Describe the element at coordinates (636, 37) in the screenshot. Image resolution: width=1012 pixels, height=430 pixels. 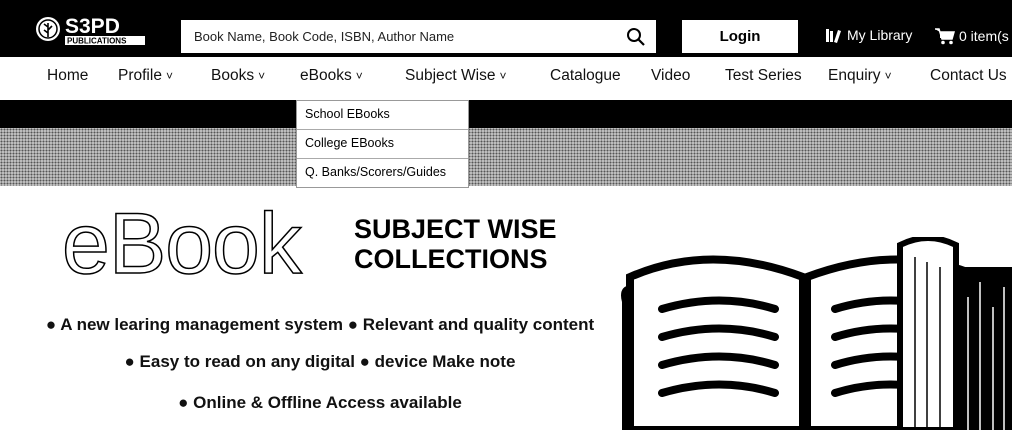
I see `search-icon` at that location.